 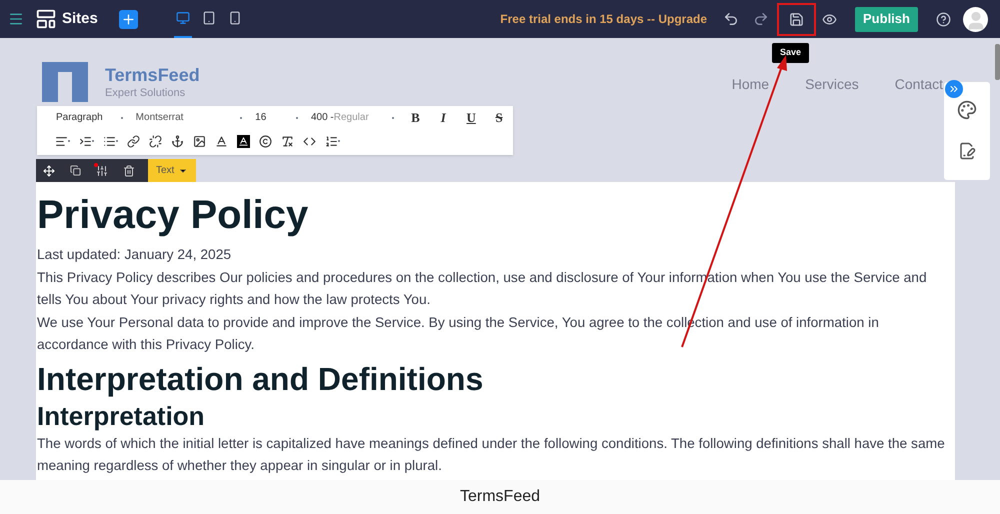 I want to click on move-icon, so click(x=49, y=170).